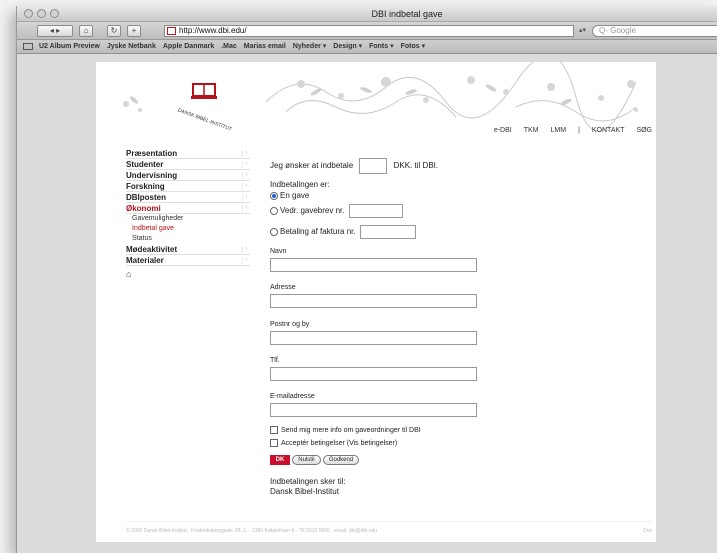 The image size is (717, 553). What do you see at coordinates (308, 481) in the screenshot?
I see `payment-note-line1: Indbetalingen sker til:` at bounding box center [308, 481].